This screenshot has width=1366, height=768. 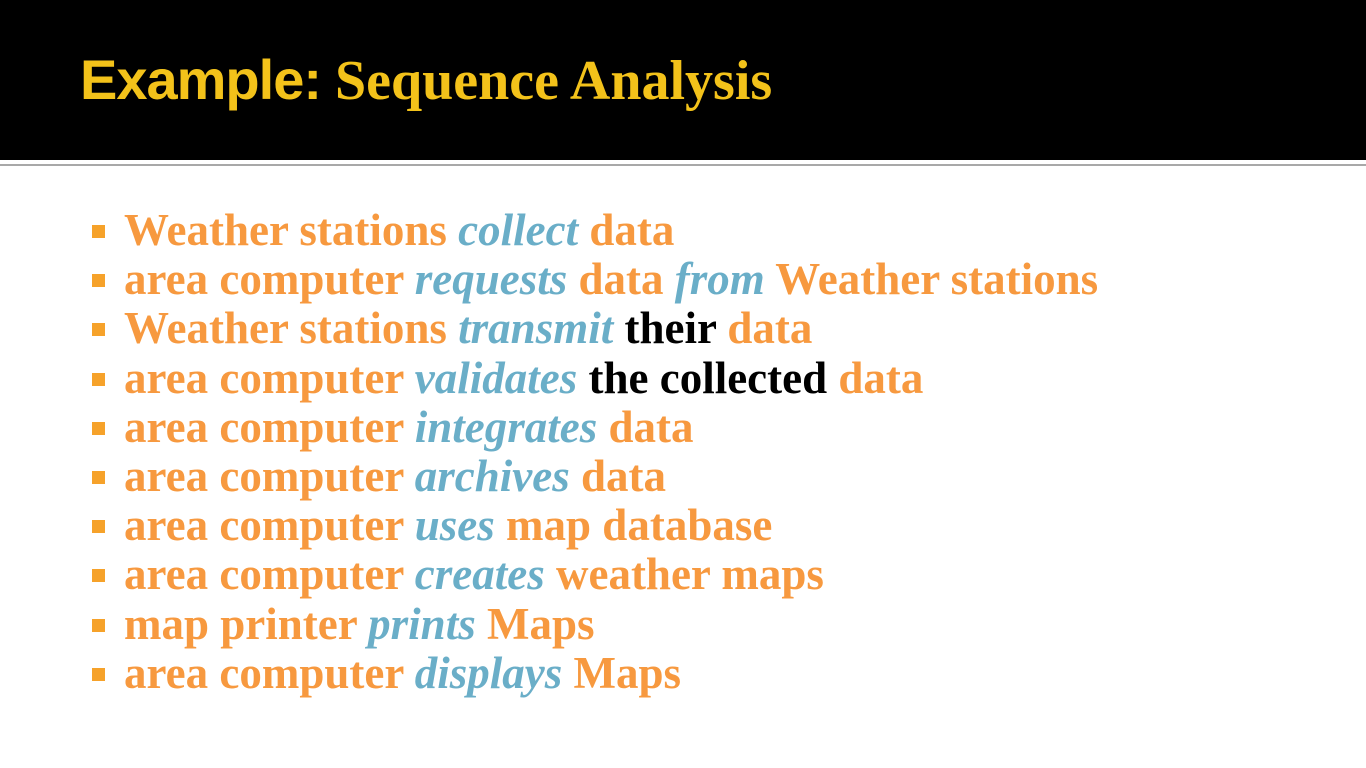 I want to click on bullet-verb-text: transmit, so click(x=536, y=328).